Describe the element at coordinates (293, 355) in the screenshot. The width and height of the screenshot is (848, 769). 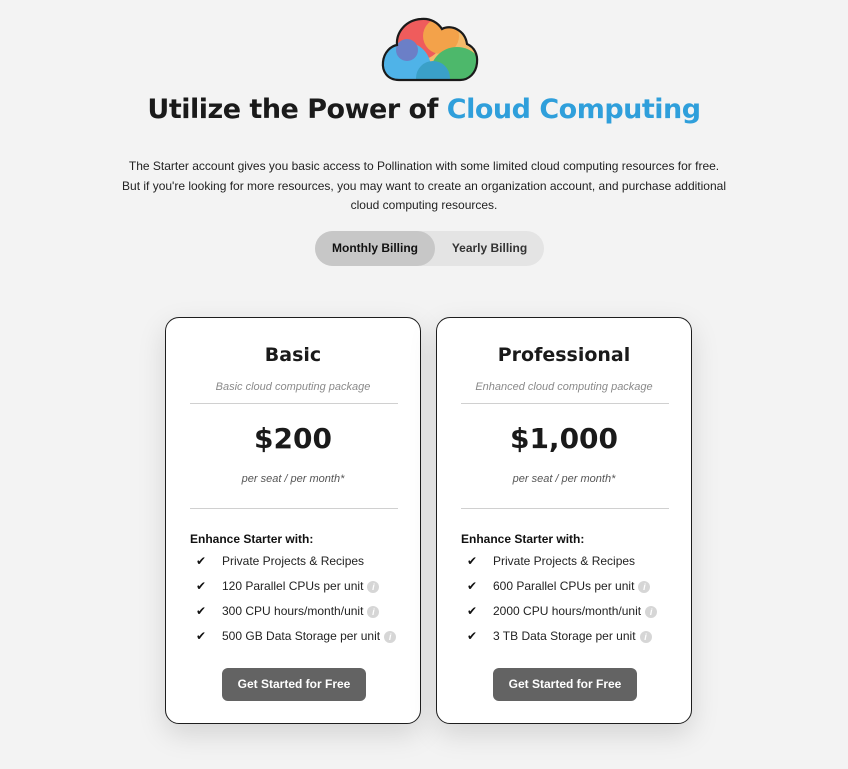
I see `plan-name: Basic` at that location.